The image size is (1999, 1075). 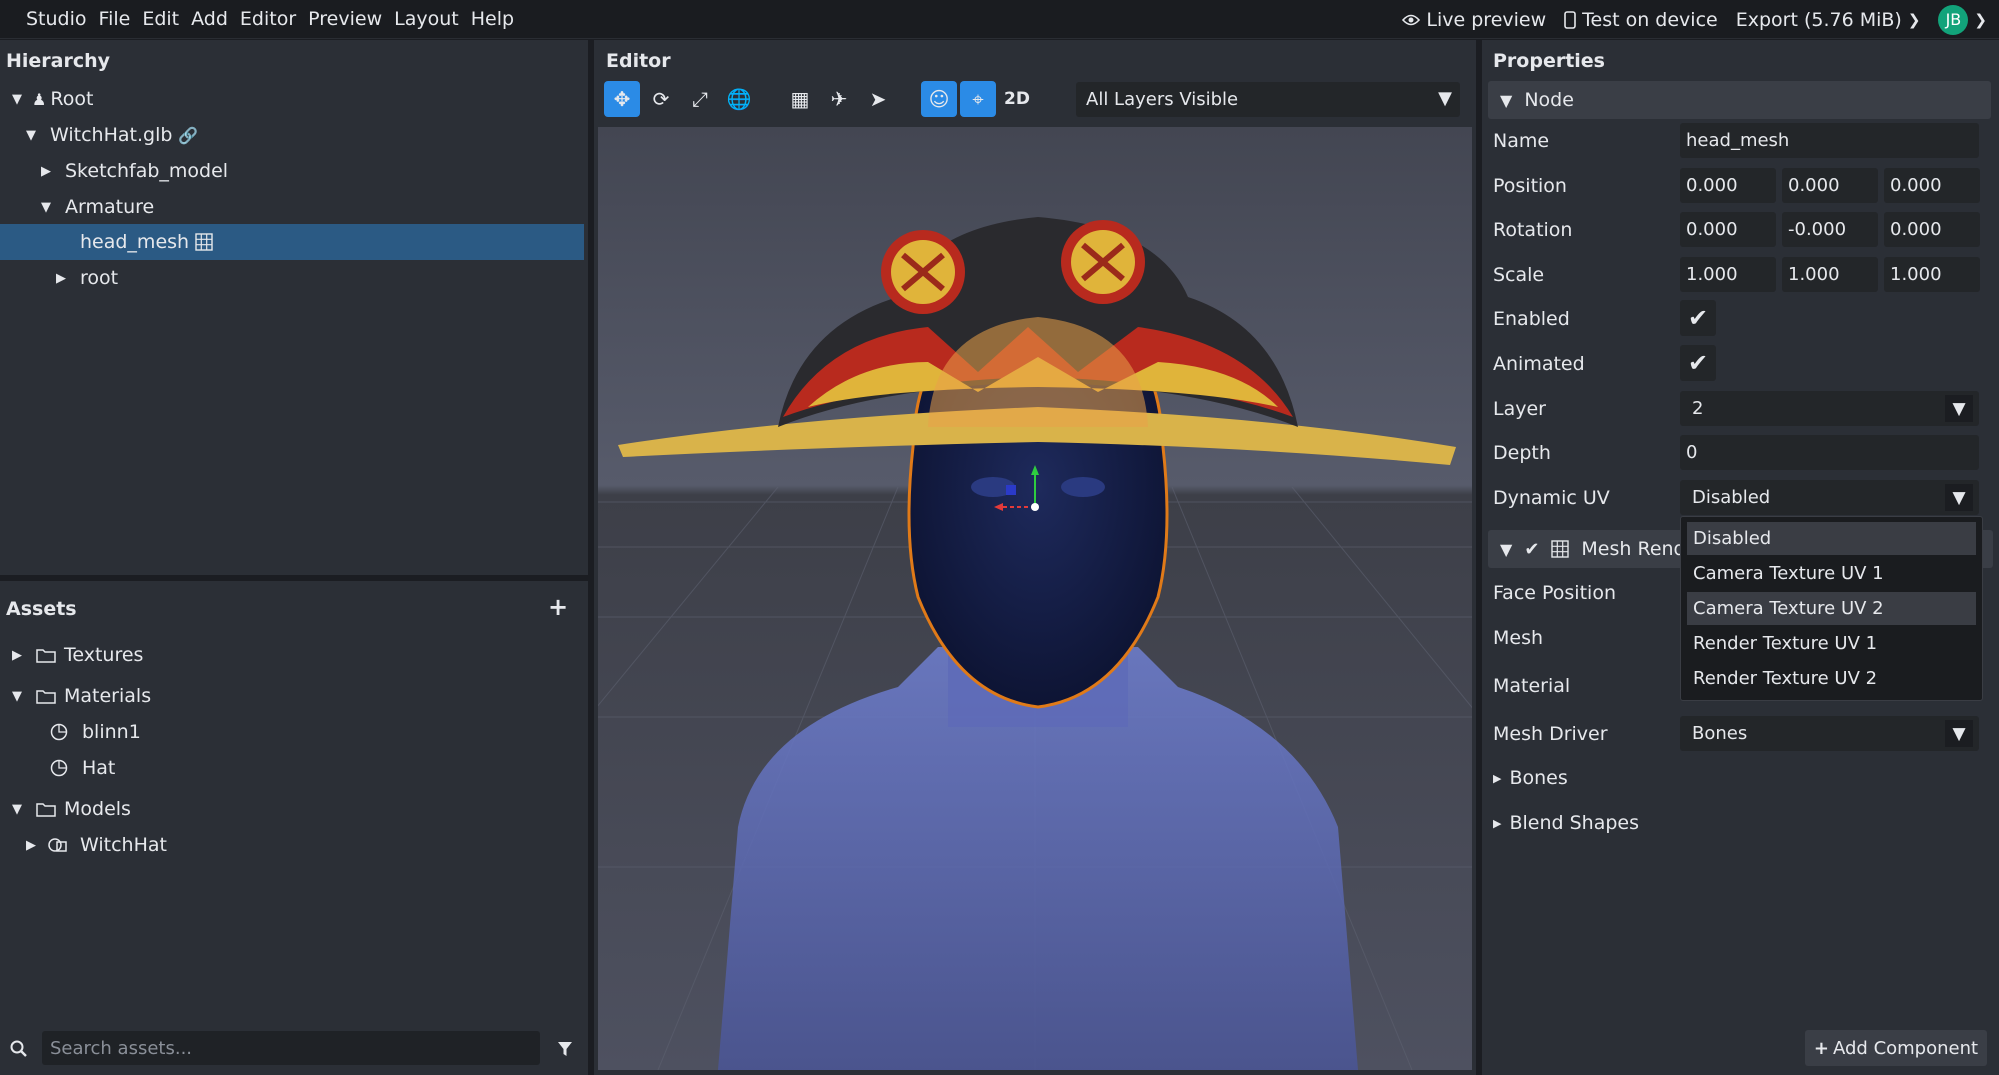 What do you see at coordinates (565, 1049) in the screenshot?
I see `filter-icon` at bounding box center [565, 1049].